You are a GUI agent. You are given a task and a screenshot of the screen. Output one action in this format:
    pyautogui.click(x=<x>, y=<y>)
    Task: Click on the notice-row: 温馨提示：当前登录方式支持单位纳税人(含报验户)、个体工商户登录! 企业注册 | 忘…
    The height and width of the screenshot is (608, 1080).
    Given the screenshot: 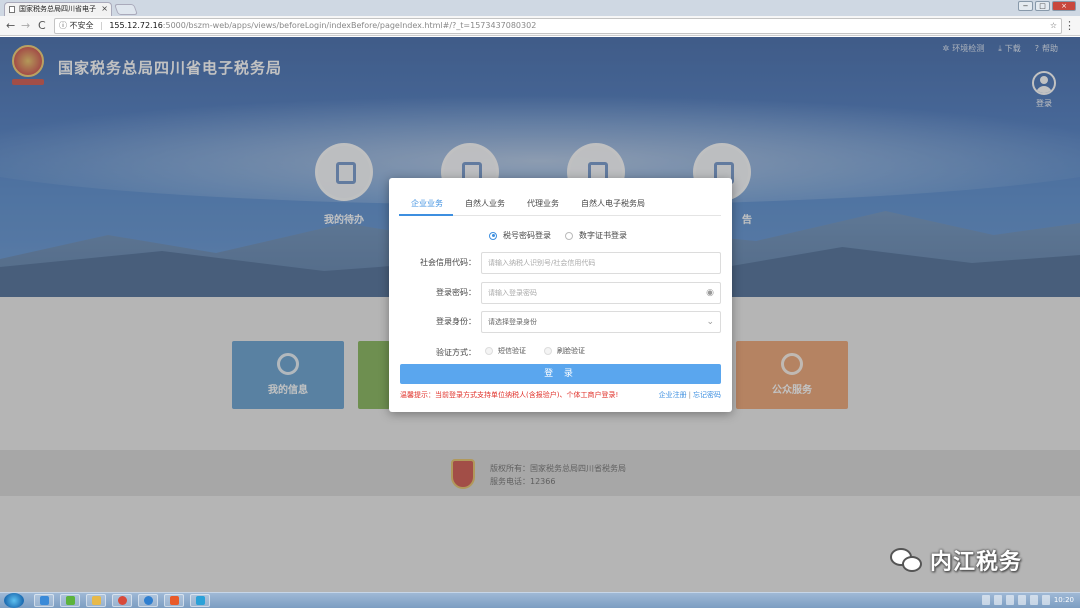 What is the action you would take?
    pyautogui.click(x=560, y=395)
    